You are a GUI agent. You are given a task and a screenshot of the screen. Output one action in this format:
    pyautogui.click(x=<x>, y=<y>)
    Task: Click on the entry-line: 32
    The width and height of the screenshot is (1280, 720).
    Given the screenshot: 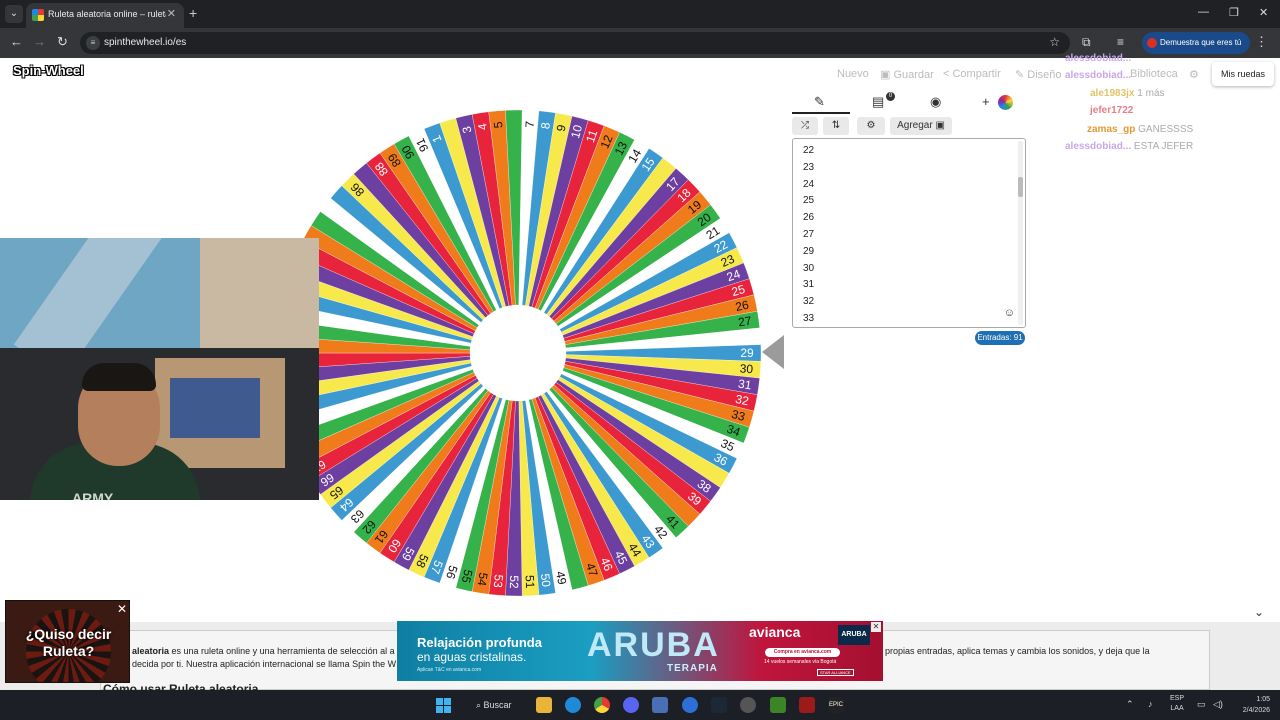 What is the action you would take?
    pyautogui.click(x=808, y=301)
    